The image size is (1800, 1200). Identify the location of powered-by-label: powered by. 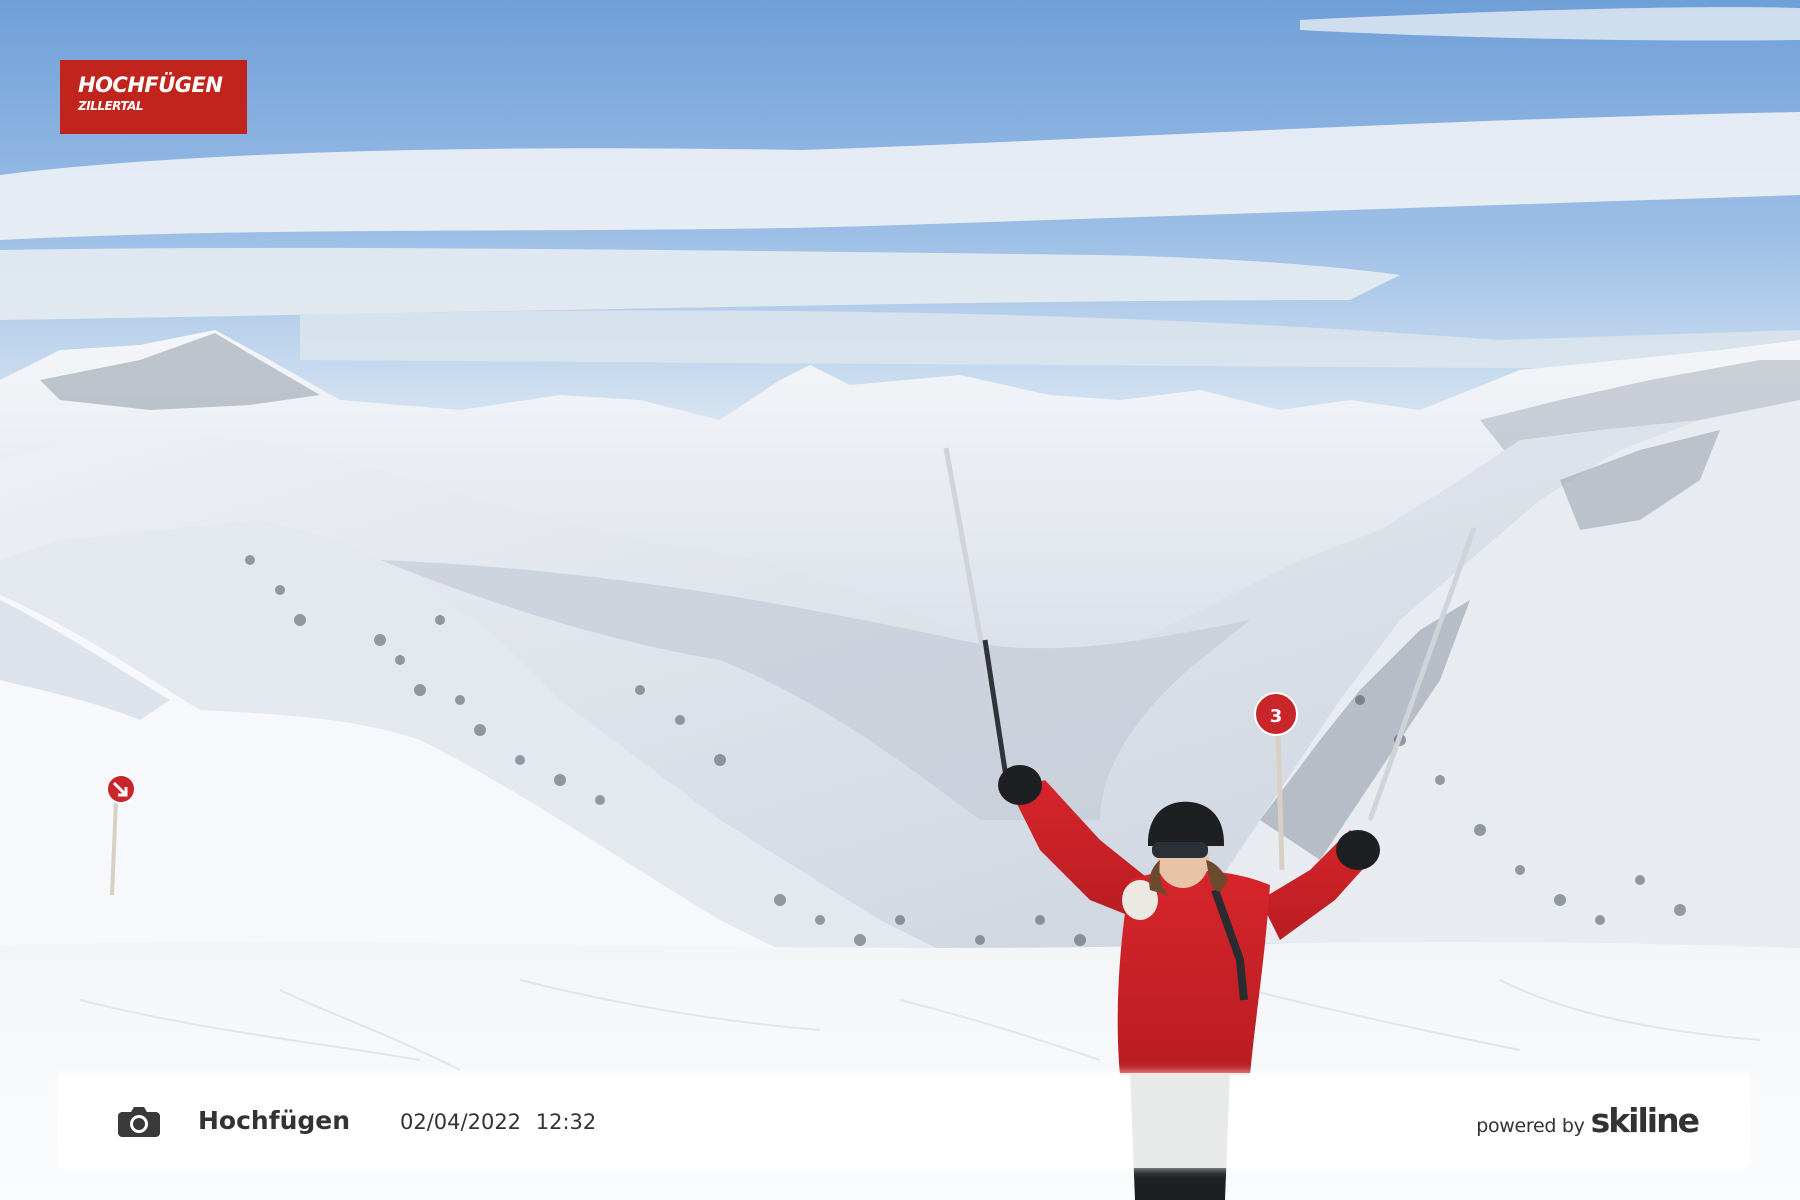
(1530, 1126).